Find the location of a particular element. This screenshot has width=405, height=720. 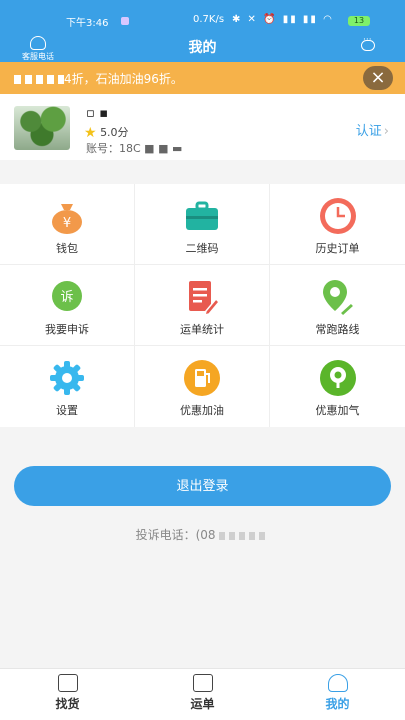

menu-discount-fuel: 优惠加油 is located at coordinates (202, 386).